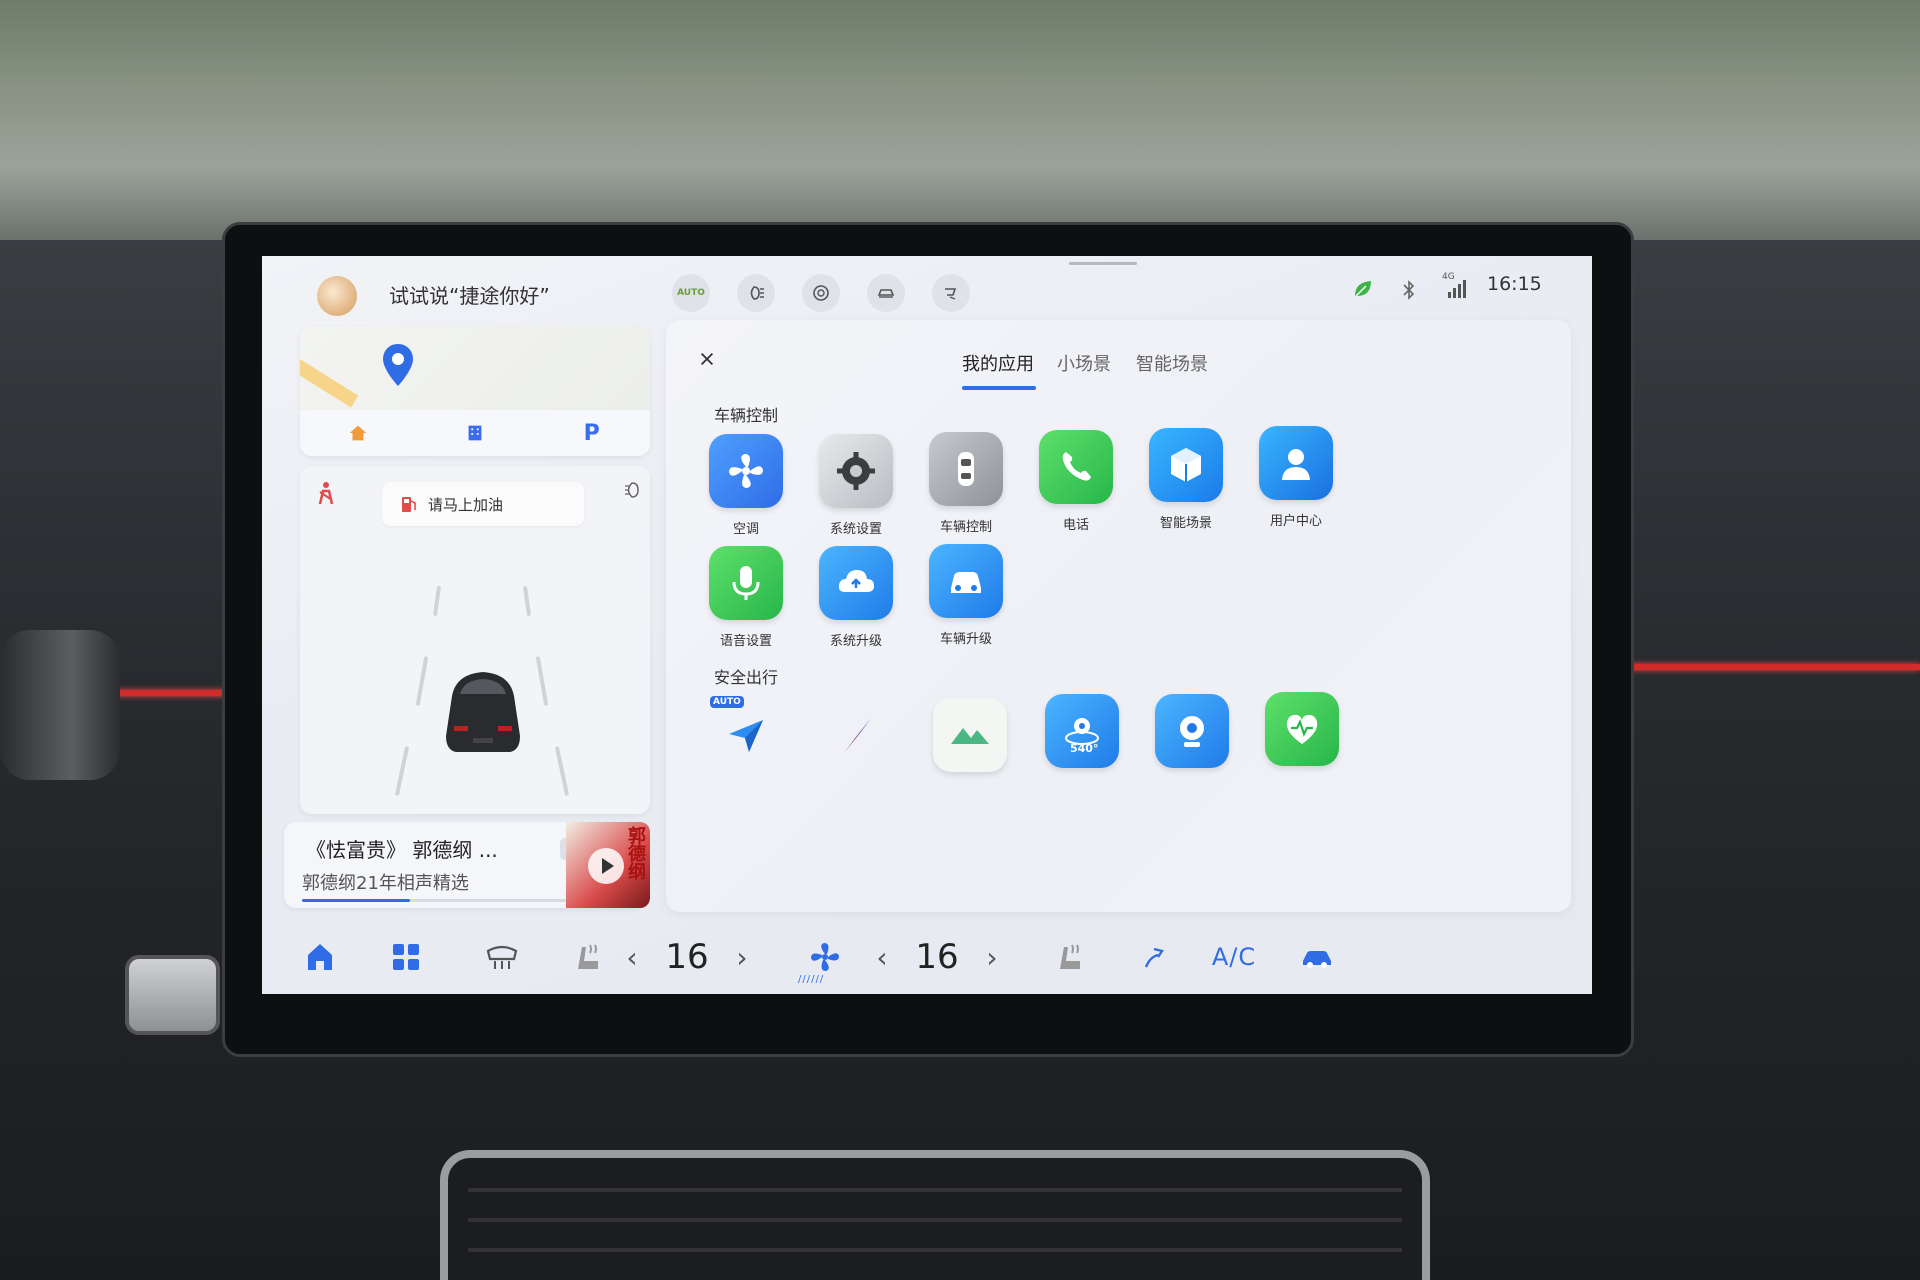 This screenshot has height=1280, width=1920. Describe the element at coordinates (592, 433) in the screenshot. I see `parking-icon: P` at that location.